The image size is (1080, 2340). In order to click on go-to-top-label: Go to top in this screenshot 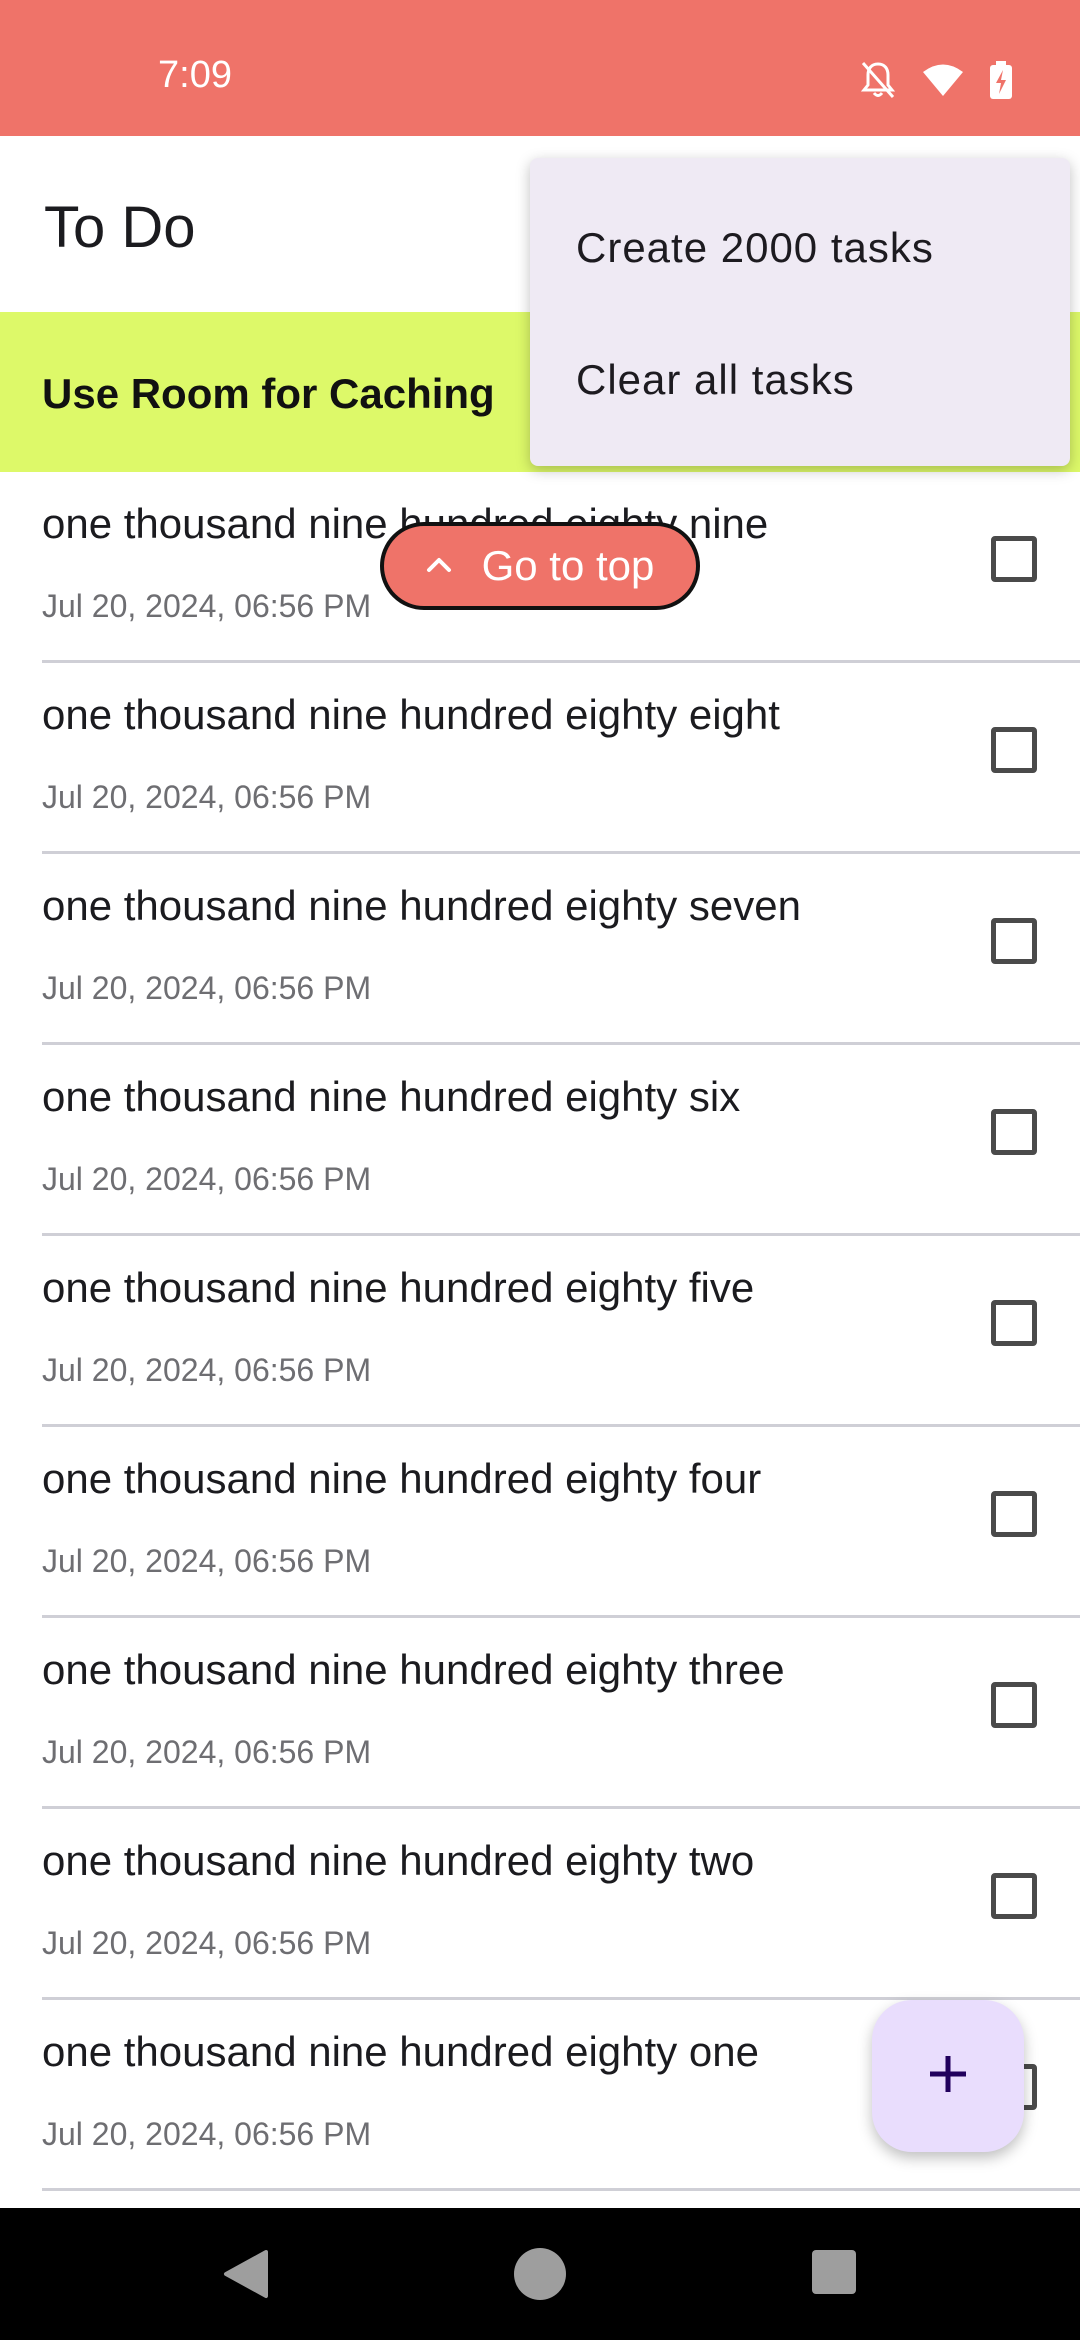, I will do `click(568, 565)`.